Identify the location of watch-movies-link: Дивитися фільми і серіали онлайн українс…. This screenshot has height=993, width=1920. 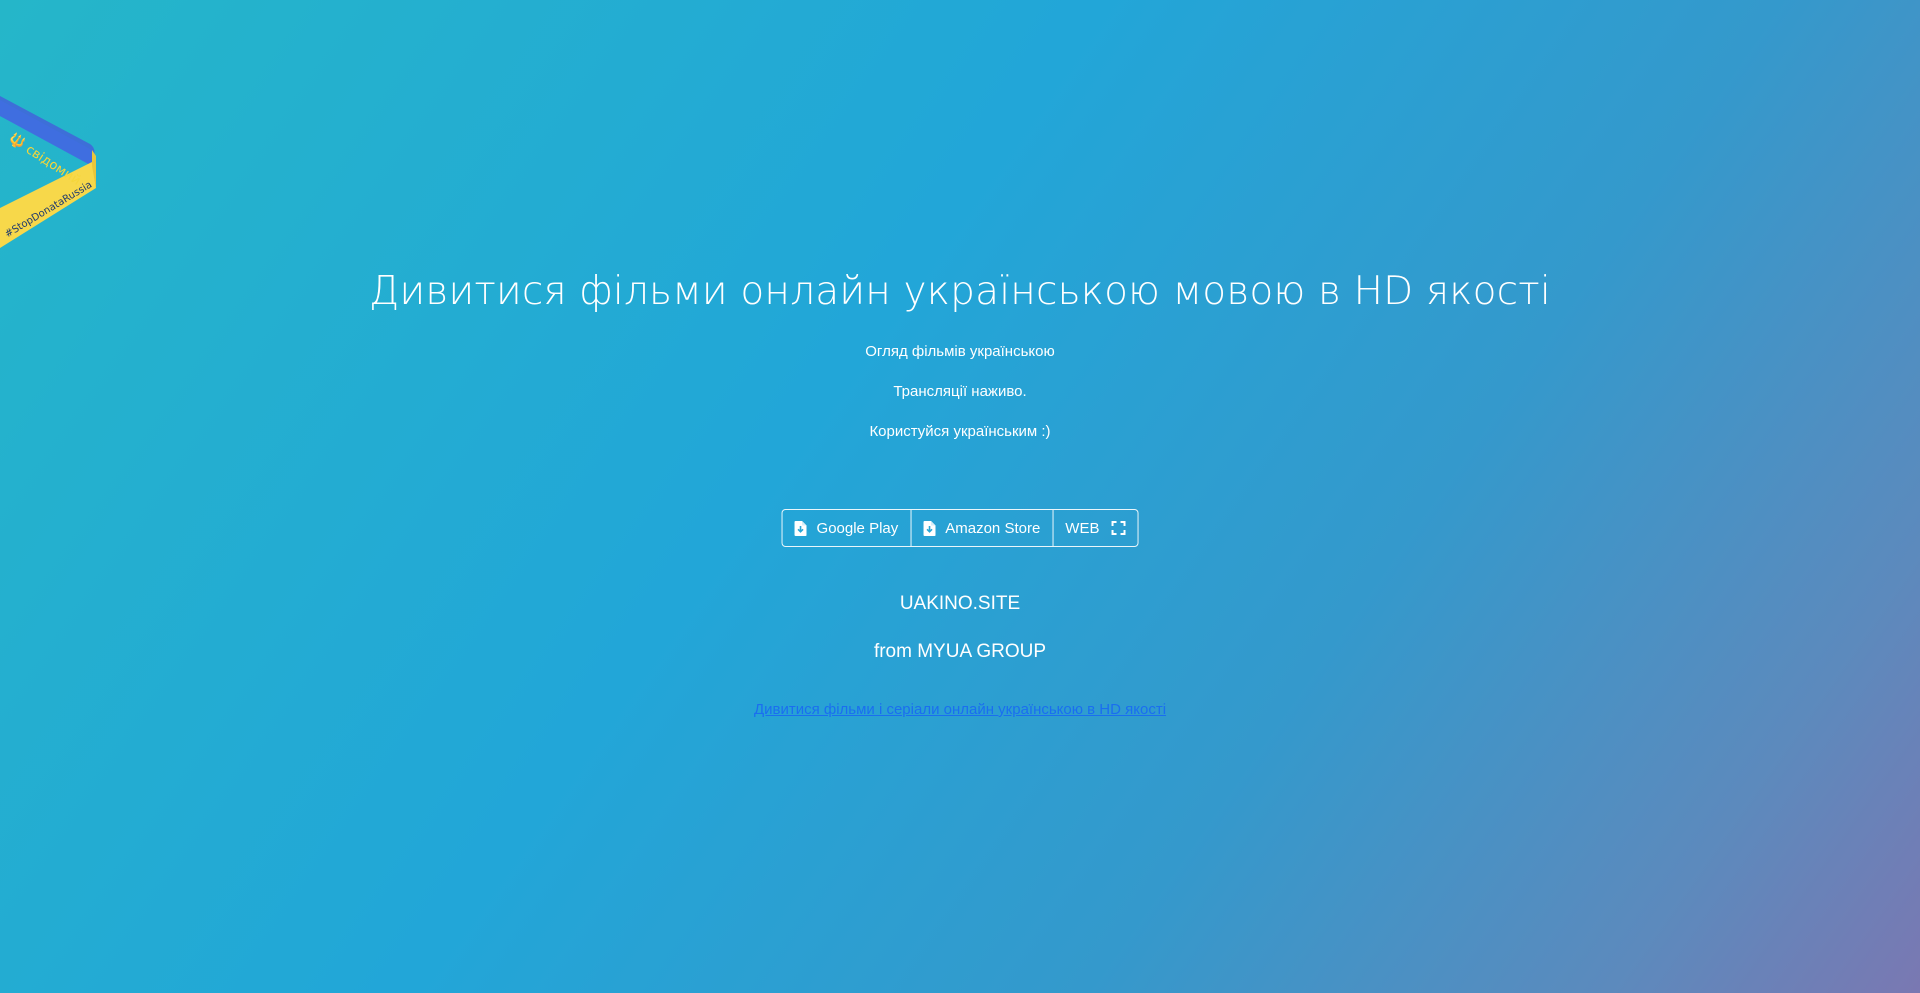
(960, 709).